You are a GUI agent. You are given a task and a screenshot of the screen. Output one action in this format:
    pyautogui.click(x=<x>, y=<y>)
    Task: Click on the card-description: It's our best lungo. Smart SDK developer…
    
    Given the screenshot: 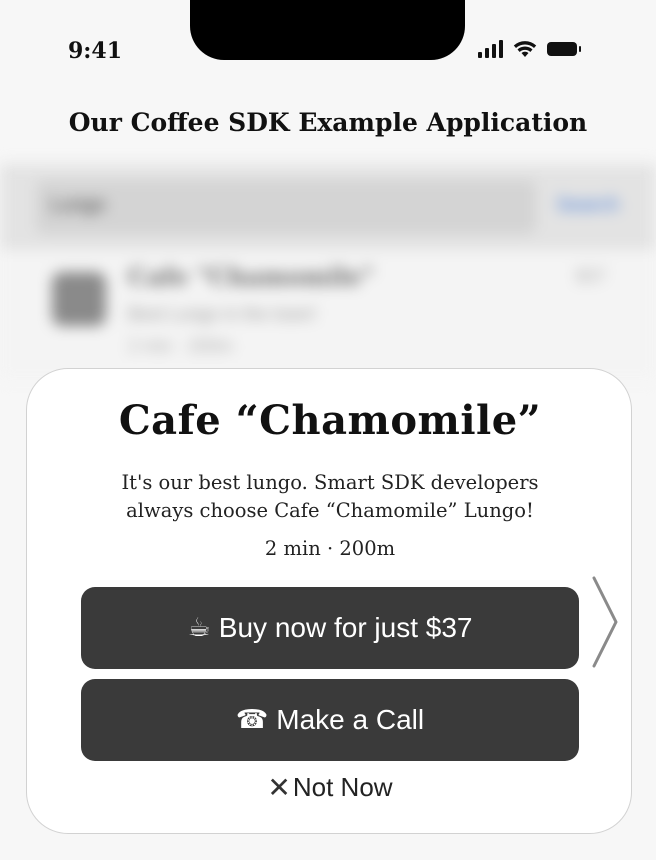 What is the action you would take?
    pyautogui.click(x=330, y=496)
    